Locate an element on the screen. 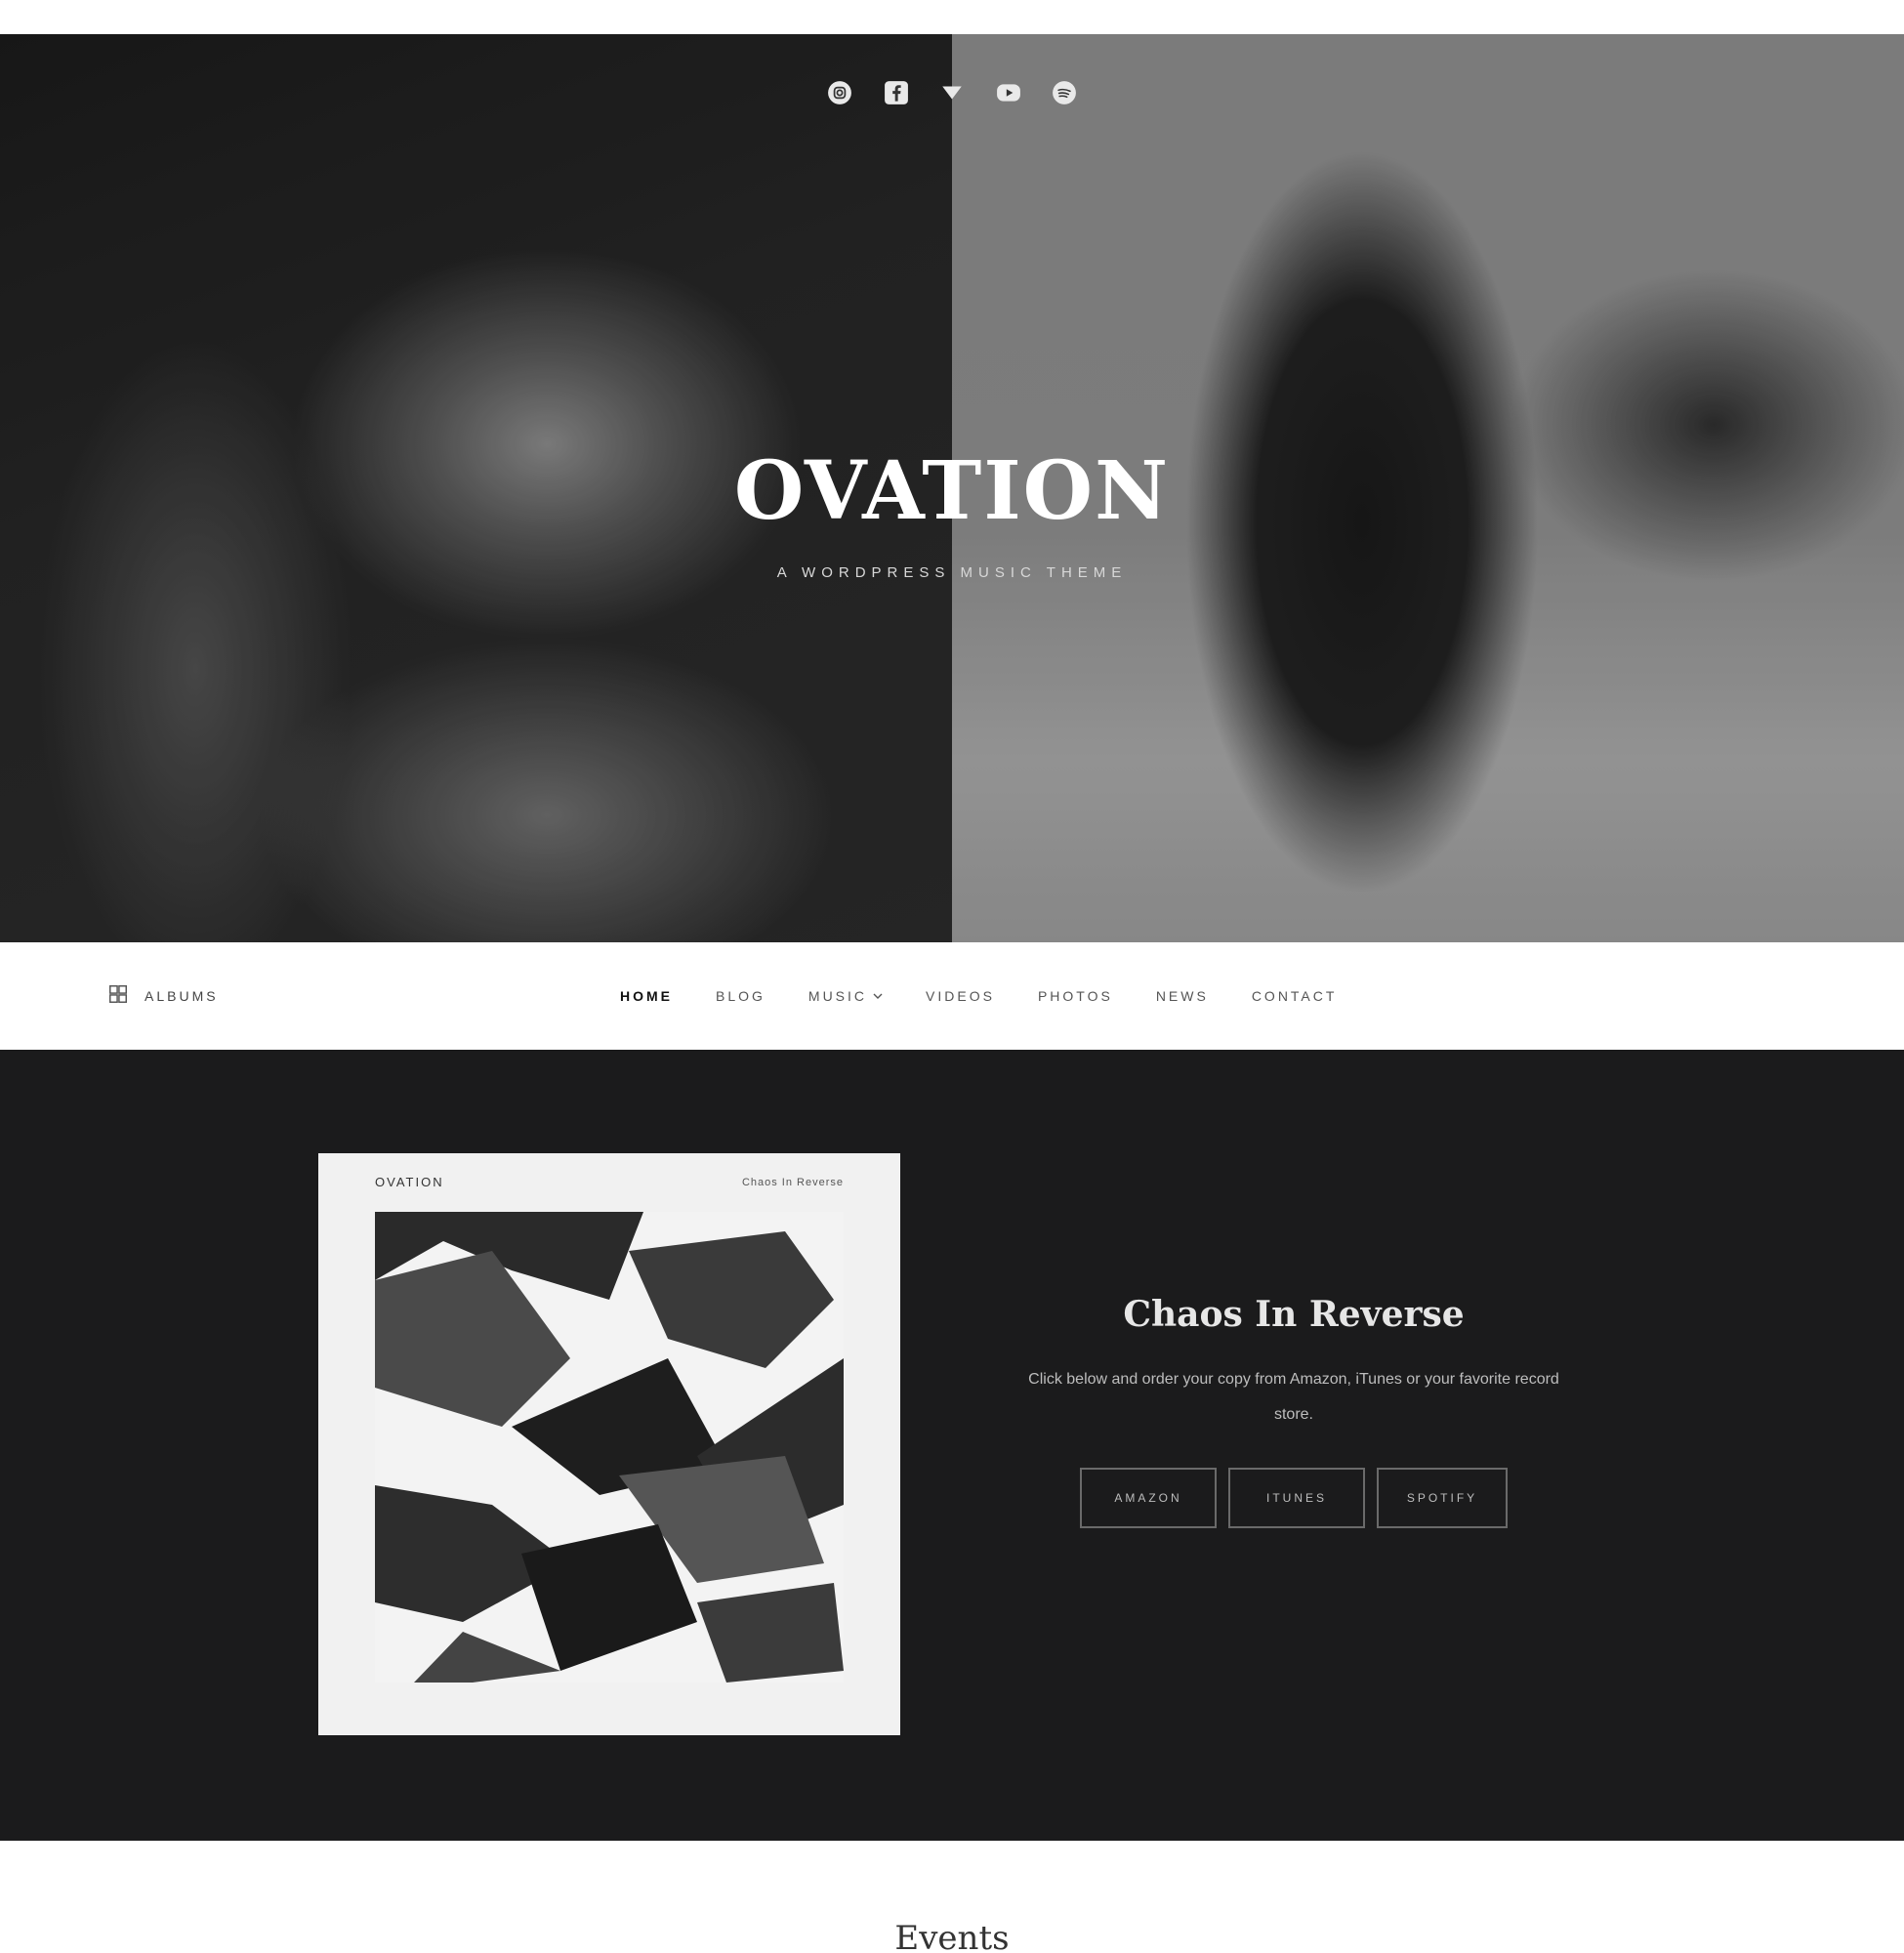 The image size is (1904, 1953). facebook-icon is located at coordinates (896, 92).